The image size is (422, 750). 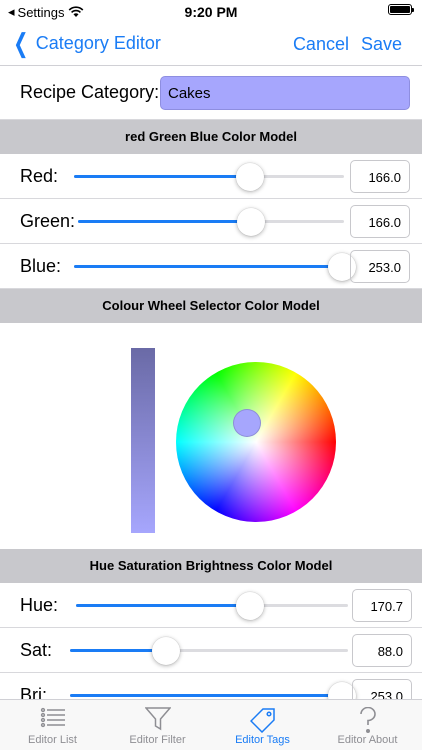 I want to click on tab-editor-tags-label: Editor Tags, so click(x=262, y=740).